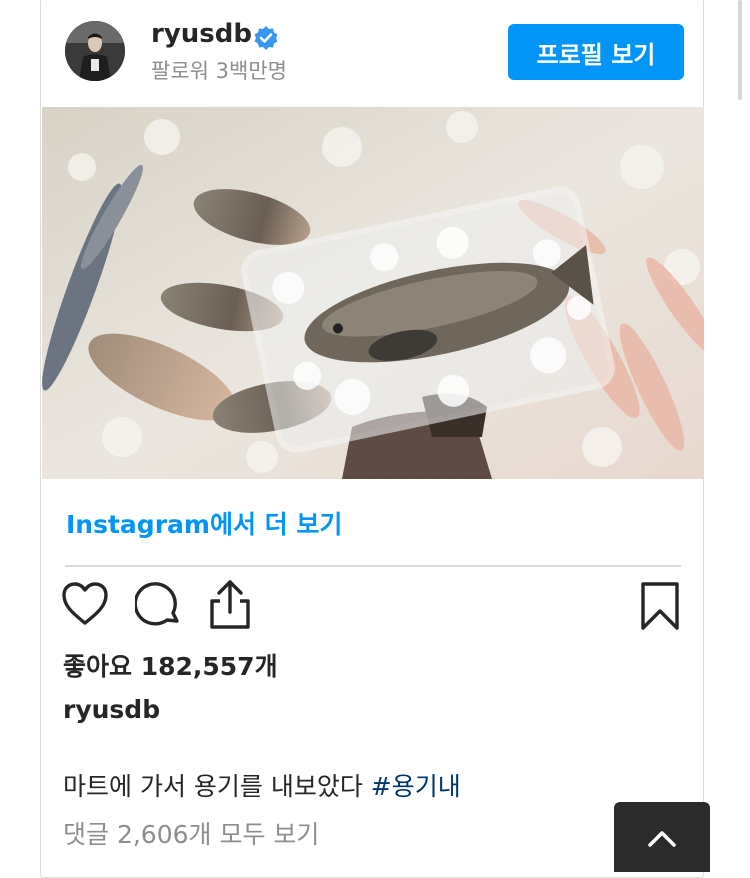  What do you see at coordinates (230, 605) in the screenshot?
I see `share-icon` at bounding box center [230, 605].